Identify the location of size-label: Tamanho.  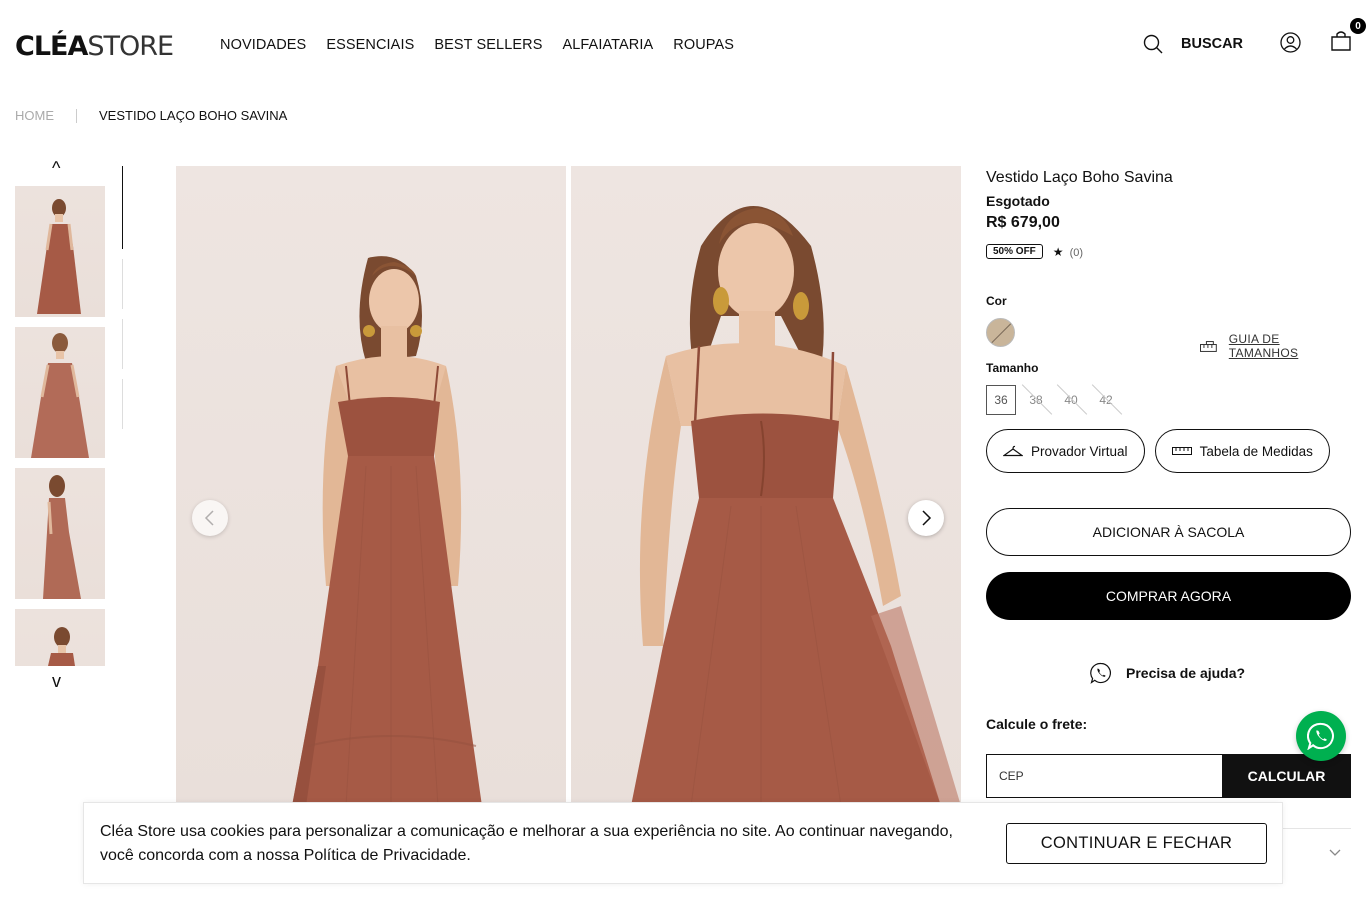
(1012, 368).